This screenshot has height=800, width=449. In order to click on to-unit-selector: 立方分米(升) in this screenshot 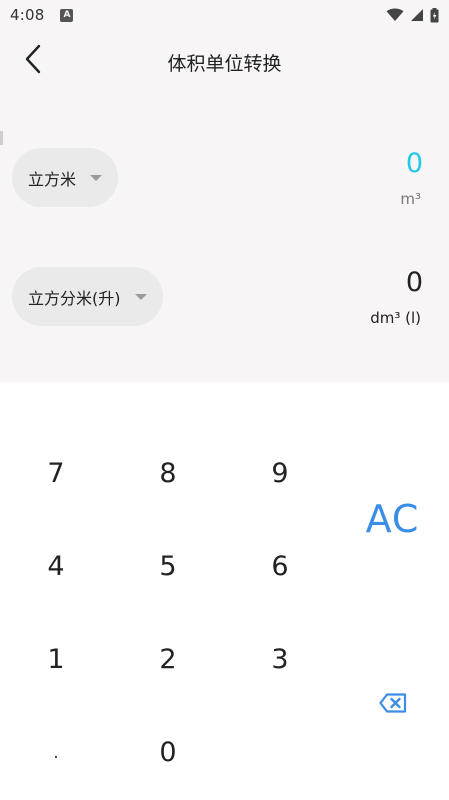, I will do `click(87, 296)`.